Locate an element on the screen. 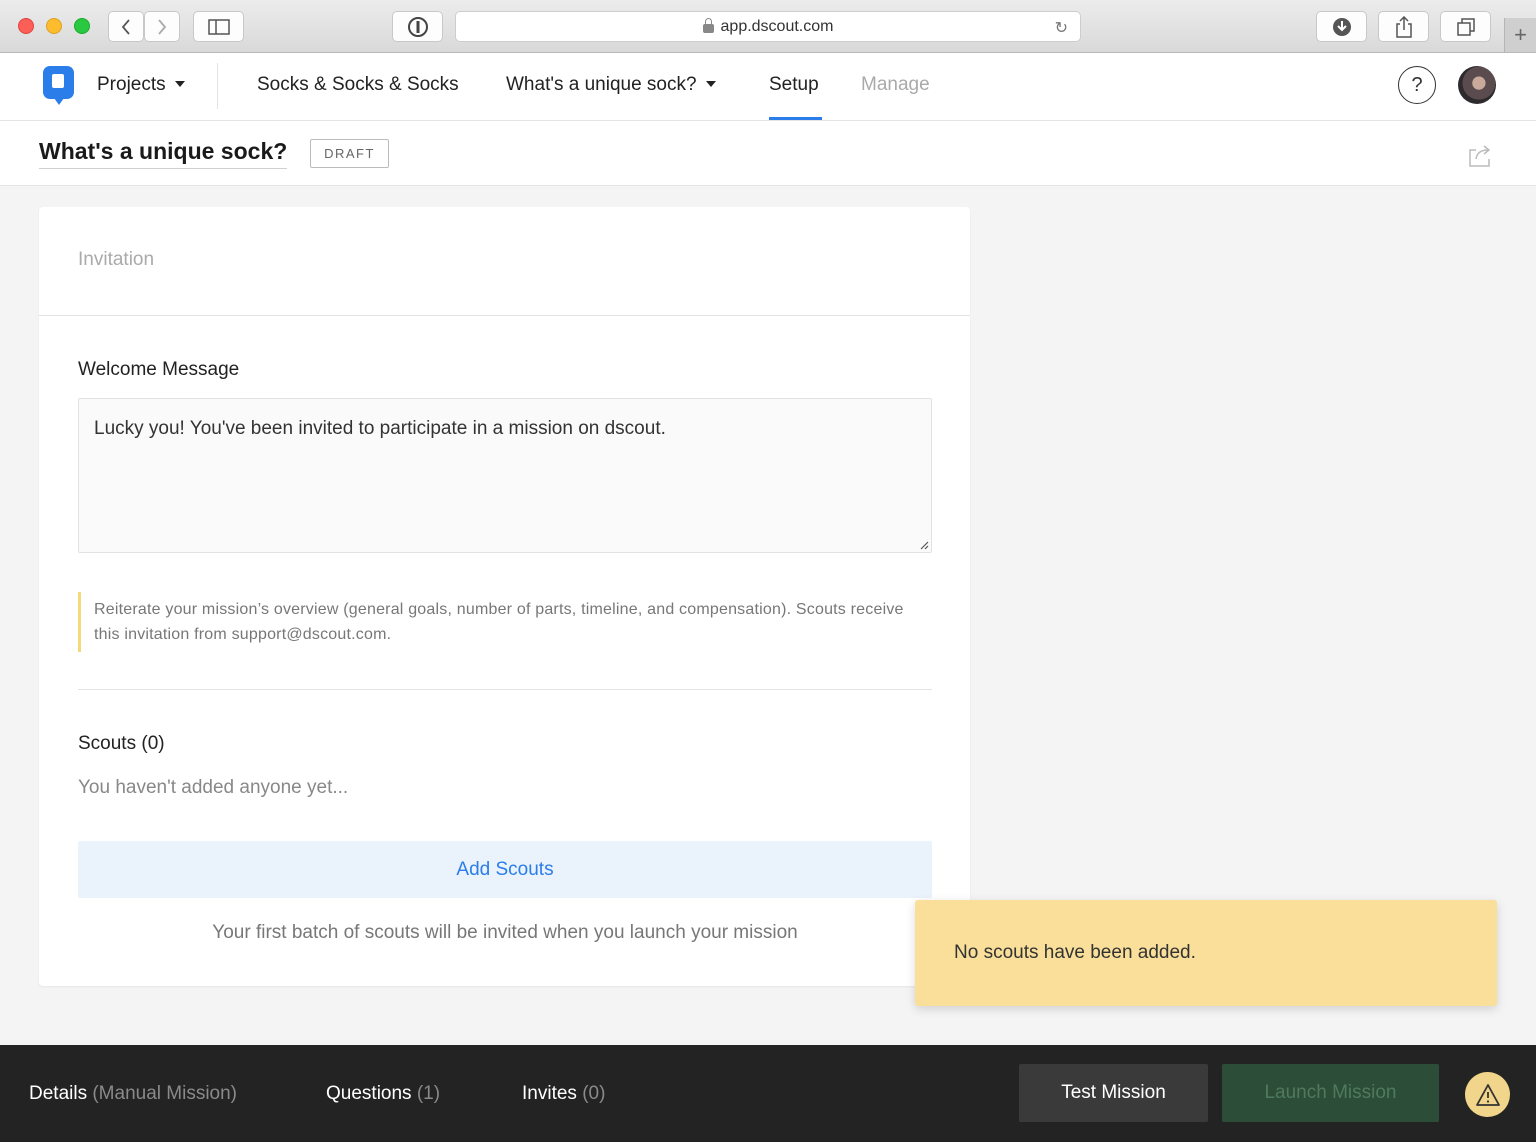  mission-label: What's a unique sock? is located at coordinates (601, 84).